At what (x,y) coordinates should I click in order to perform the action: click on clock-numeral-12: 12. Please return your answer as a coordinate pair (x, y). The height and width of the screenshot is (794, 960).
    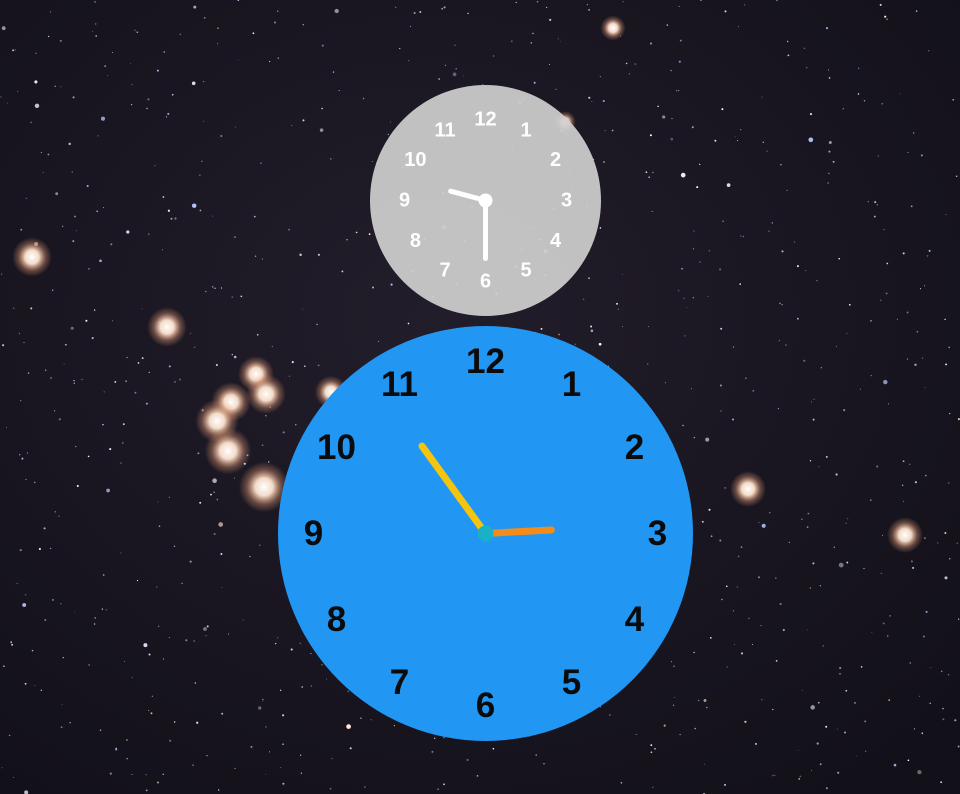
    Looking at the image, I should click on (485, 120).